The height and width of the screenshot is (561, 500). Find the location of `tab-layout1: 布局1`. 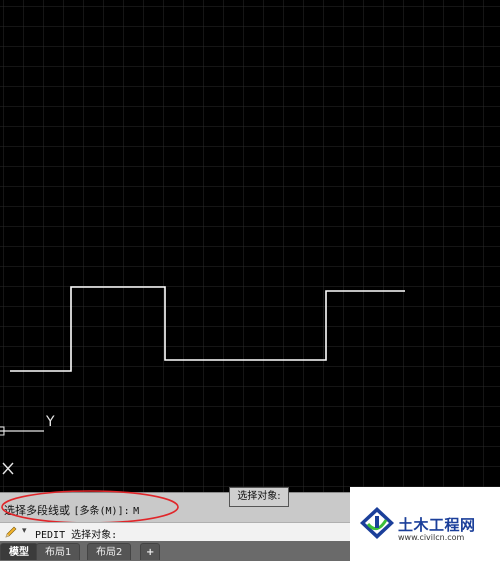

tab-layout1: 布局1 is located at coordinates (58, 551).